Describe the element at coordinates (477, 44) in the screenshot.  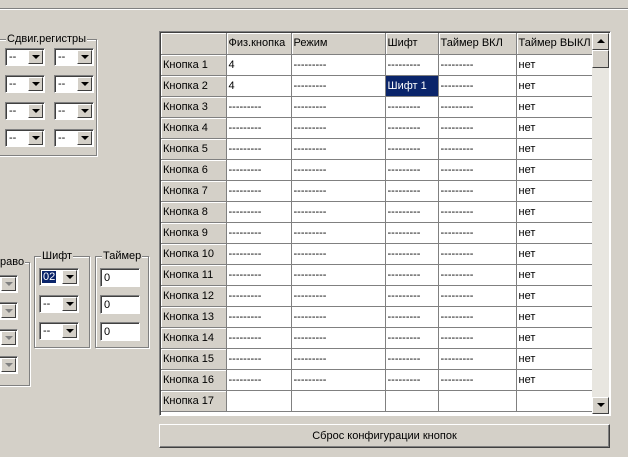
I see `grid-column-header: Таймер ВКЛ` at that location.